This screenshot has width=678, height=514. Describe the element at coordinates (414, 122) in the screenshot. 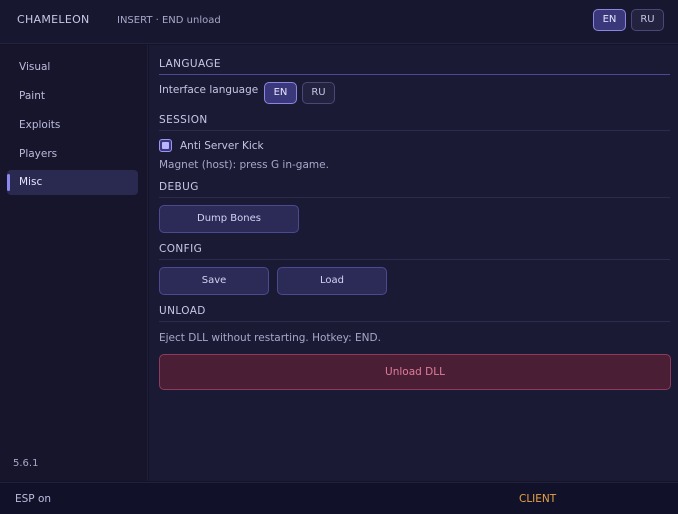

I see `section-title-session: SESSION` at that location.